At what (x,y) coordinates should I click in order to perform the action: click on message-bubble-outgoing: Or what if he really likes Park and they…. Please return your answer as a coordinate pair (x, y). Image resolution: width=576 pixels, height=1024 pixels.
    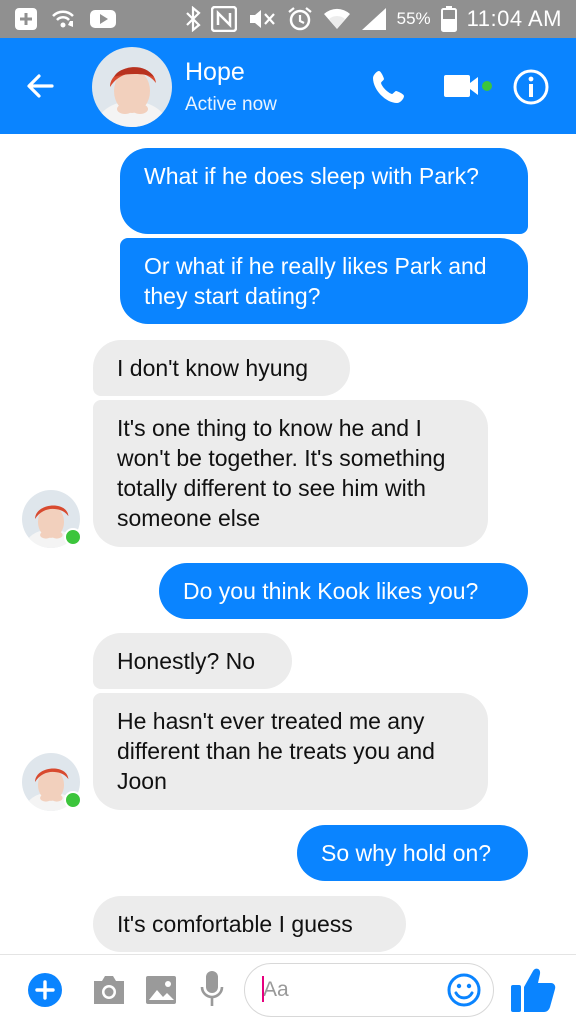
    Looking at the image, I should click on (324, 281).